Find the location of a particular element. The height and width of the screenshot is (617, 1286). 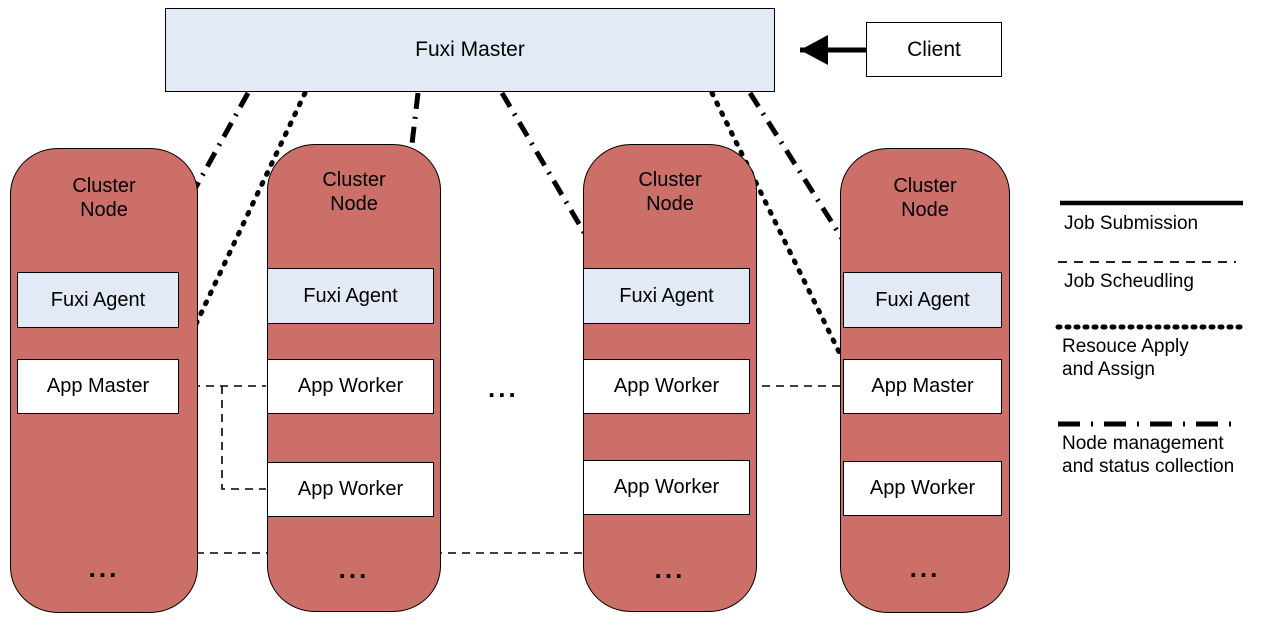

legend-label-node-management: Node management and status collection is located at coordinates (1148, 455).